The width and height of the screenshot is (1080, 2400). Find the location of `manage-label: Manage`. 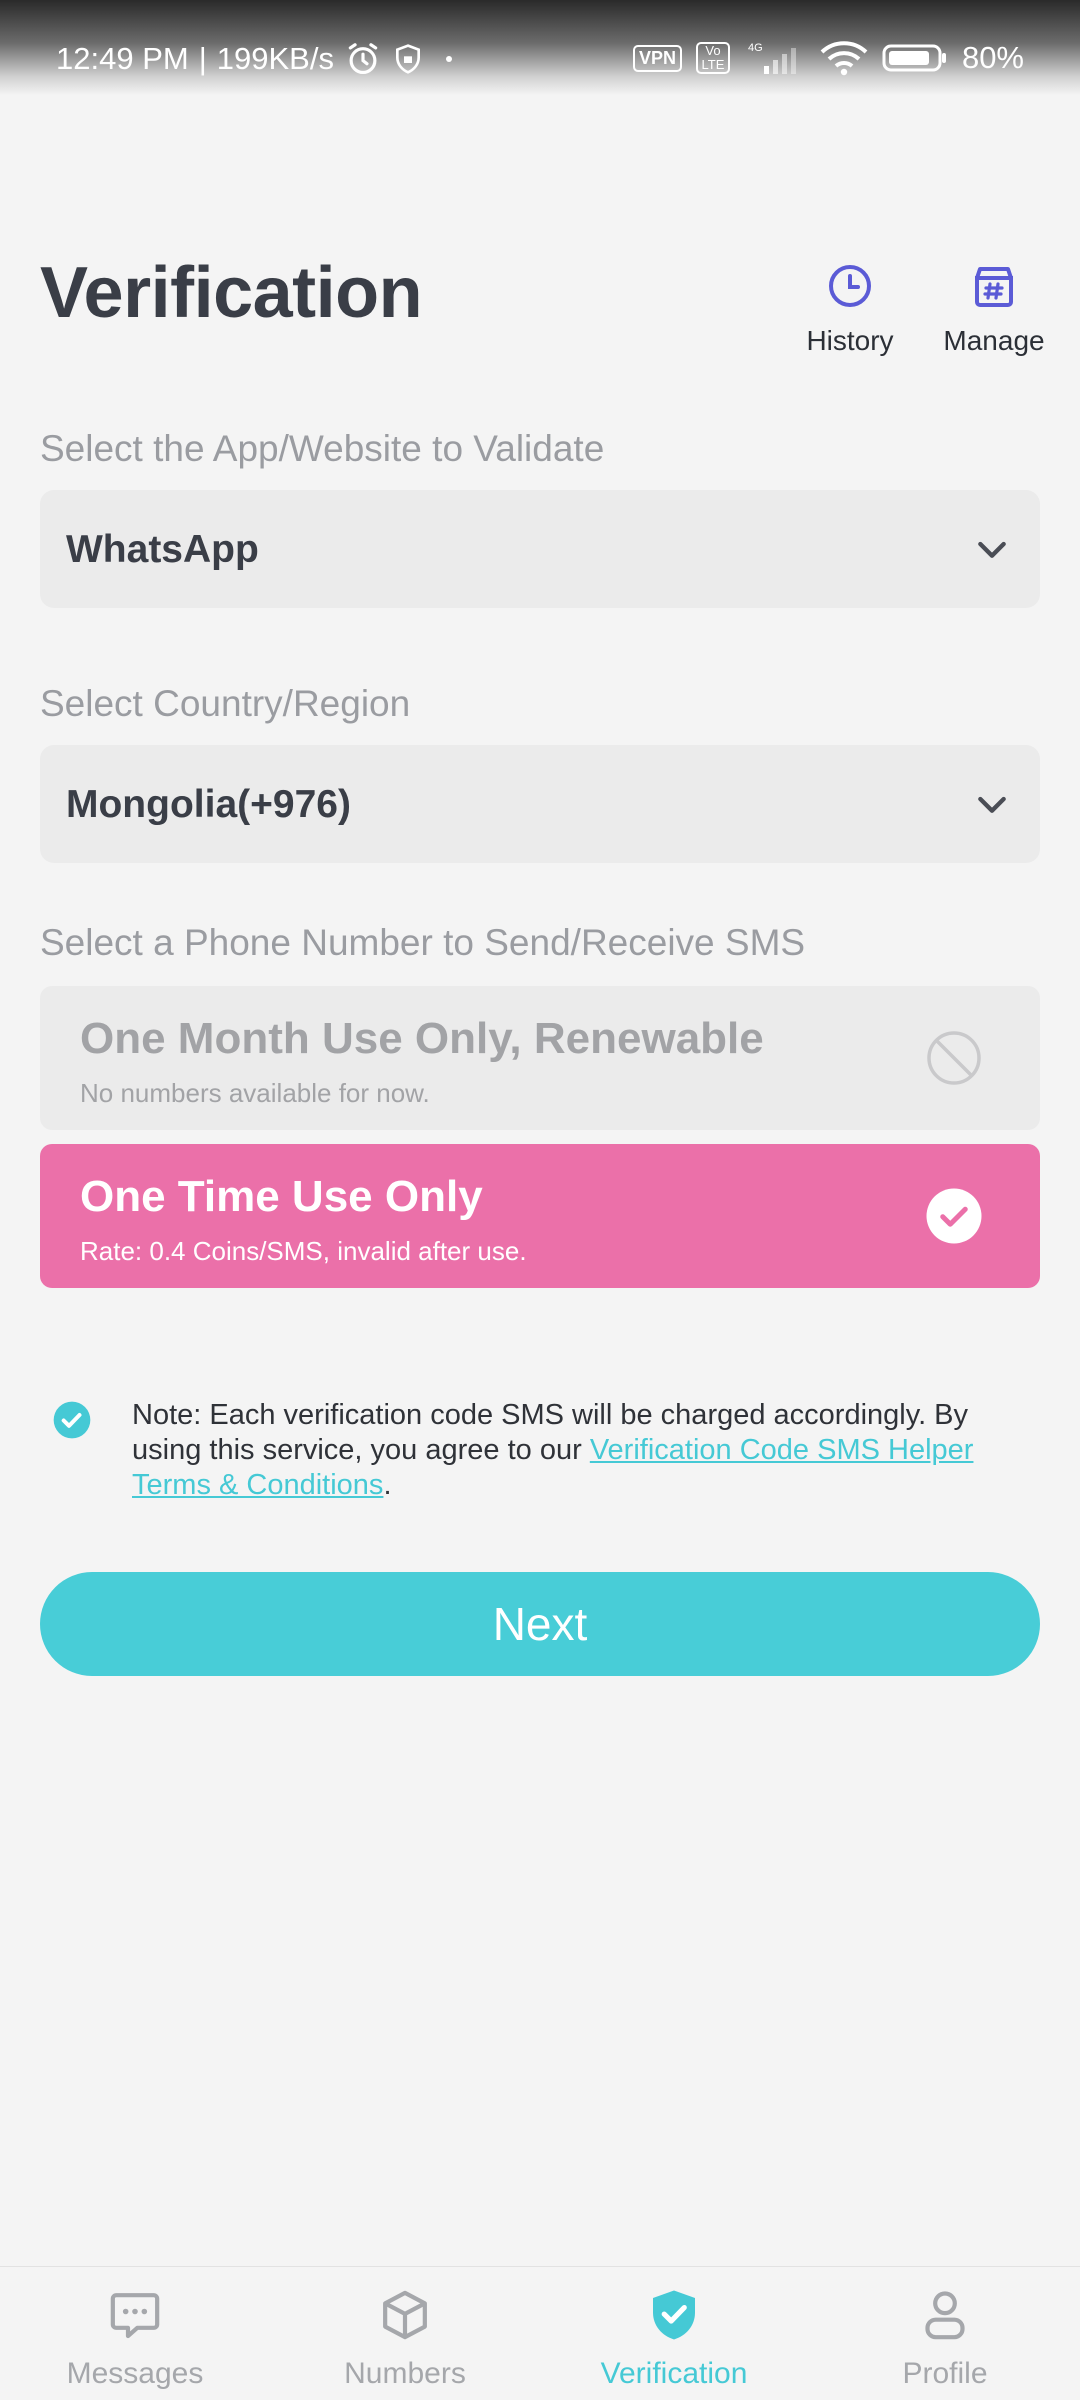

manage-label: Manage is located at coordinates (994, 340).